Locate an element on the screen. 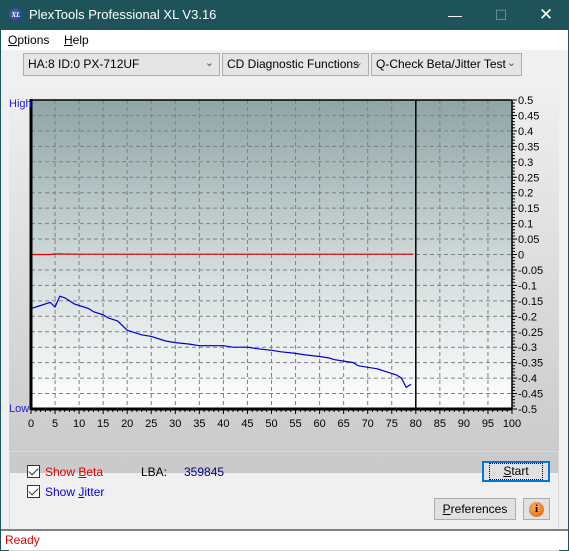 The image size is (569, 551). x-tick-label: 55 is located at coordinates (295, 424).